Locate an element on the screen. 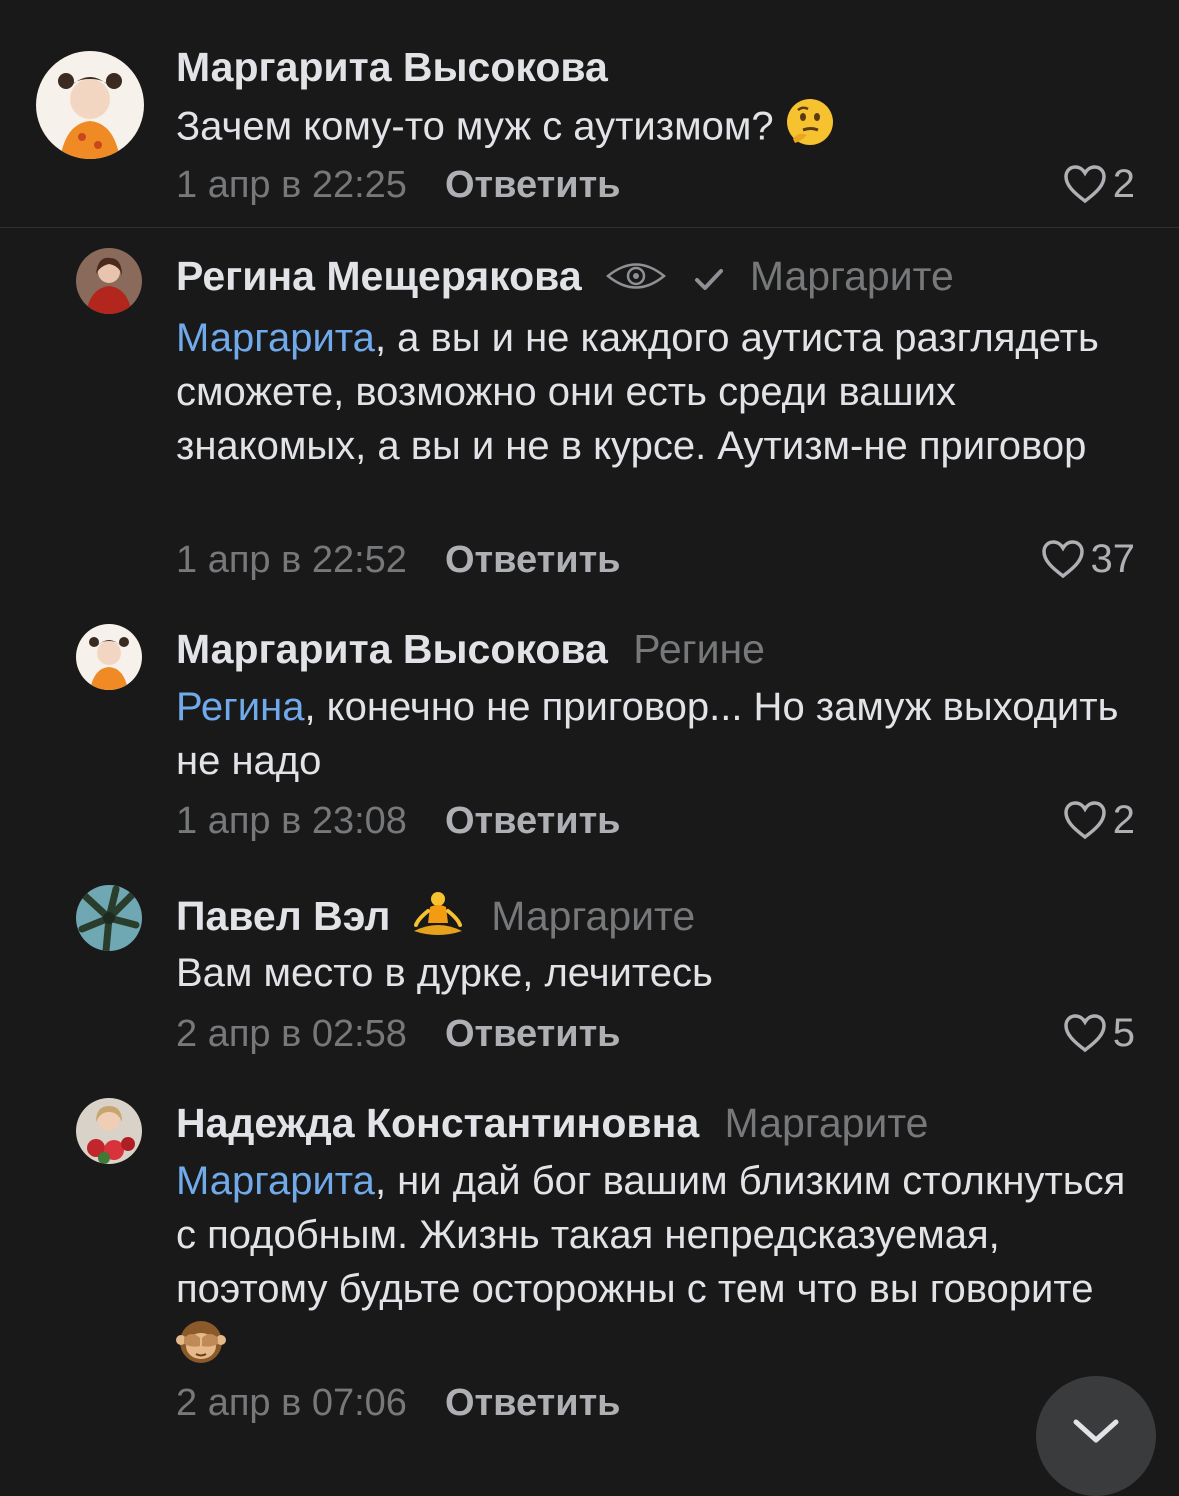  comment-meta: 1 апр в 22:52 Ответить is located at coordinates (398, 560).